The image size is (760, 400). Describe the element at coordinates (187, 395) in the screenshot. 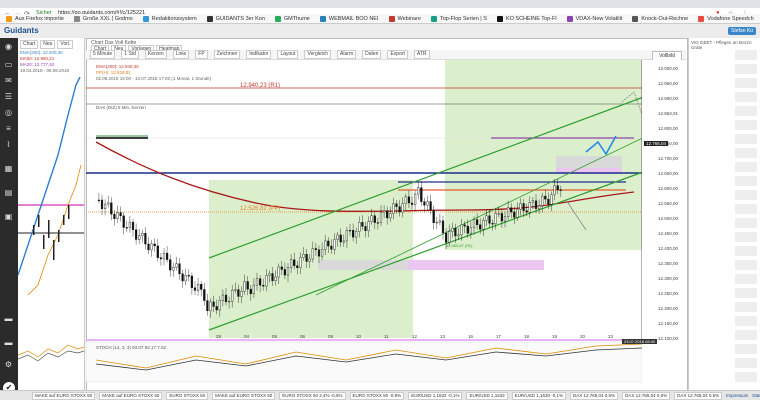

I see `ticker-item: EURO STOXX 50` at that location.